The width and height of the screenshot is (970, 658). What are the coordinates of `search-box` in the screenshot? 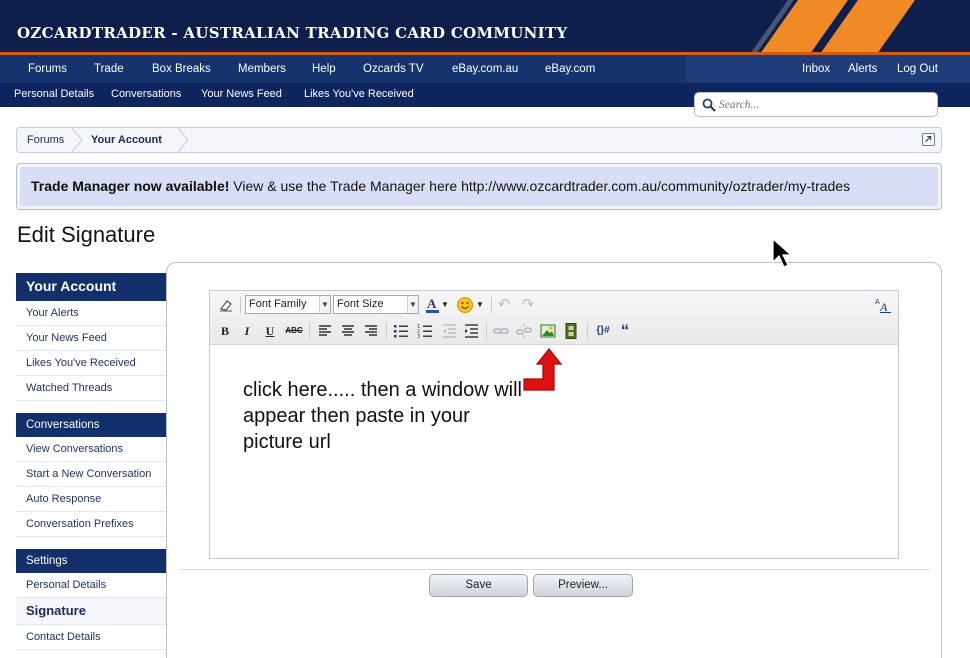 It's located at (816, 104).